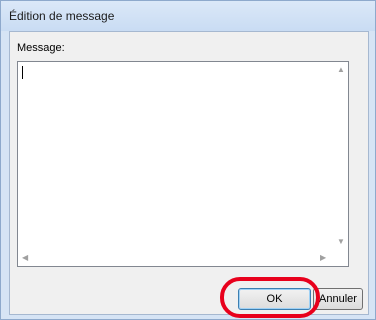  Describe the element at coordinates (341, 242) in the screenshot. I see `scroll-down-icon: ▼` at that location.